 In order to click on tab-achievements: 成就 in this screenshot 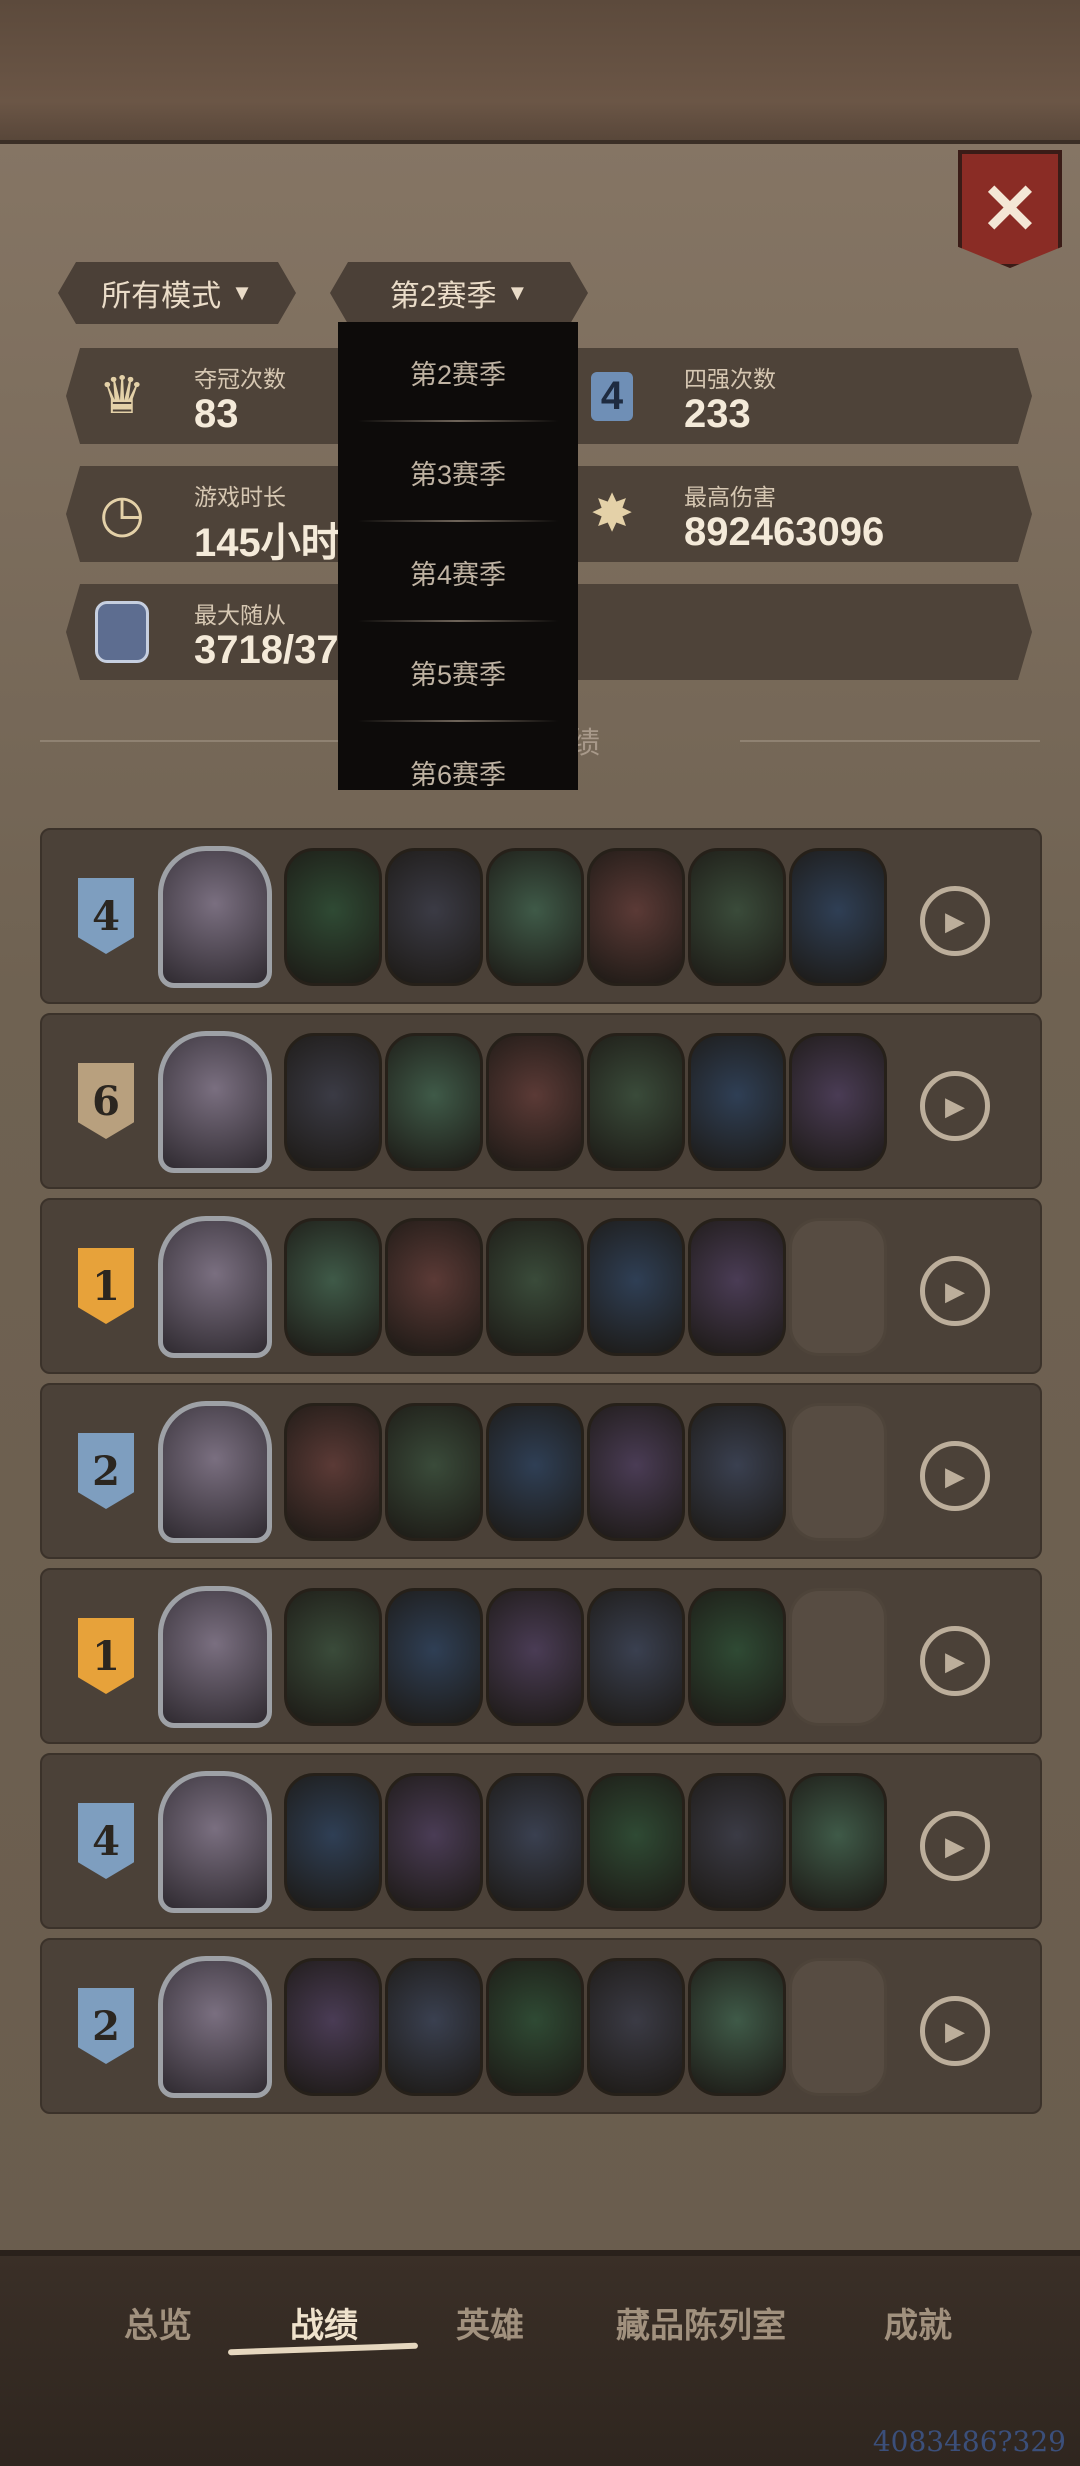, I will do `click(918, 2322)`.